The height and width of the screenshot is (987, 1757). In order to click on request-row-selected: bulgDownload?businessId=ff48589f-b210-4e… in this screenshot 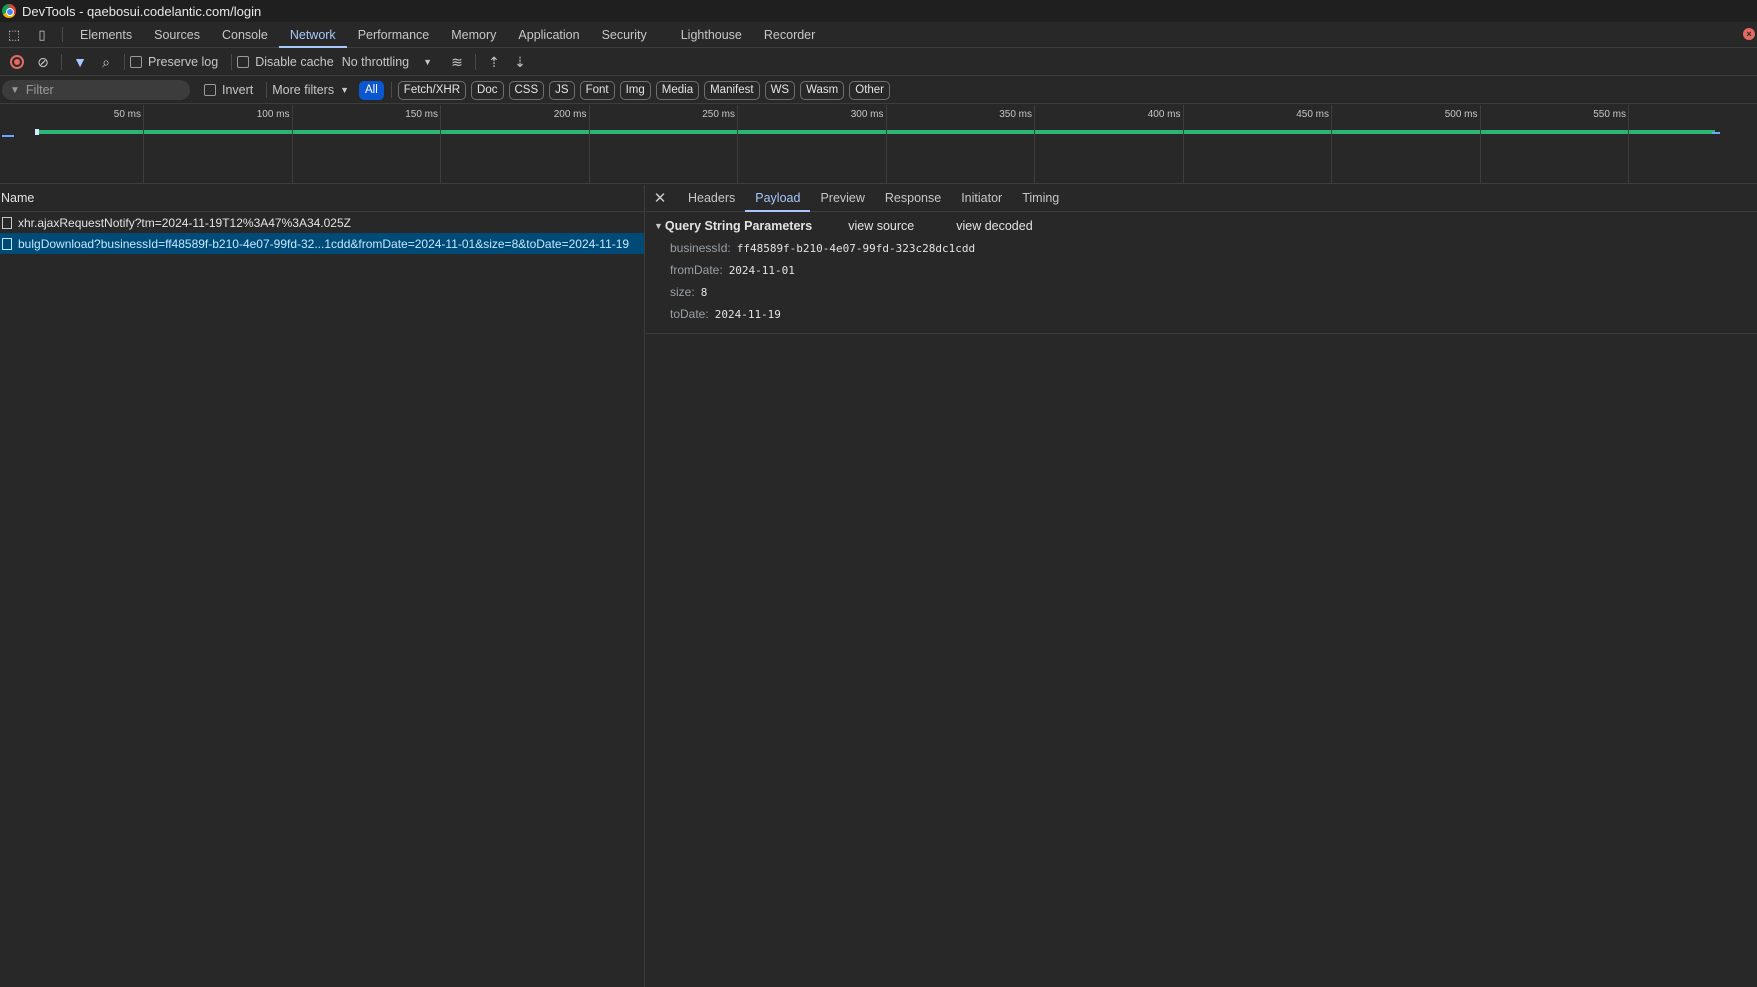, I will do `click(322, 243)`.